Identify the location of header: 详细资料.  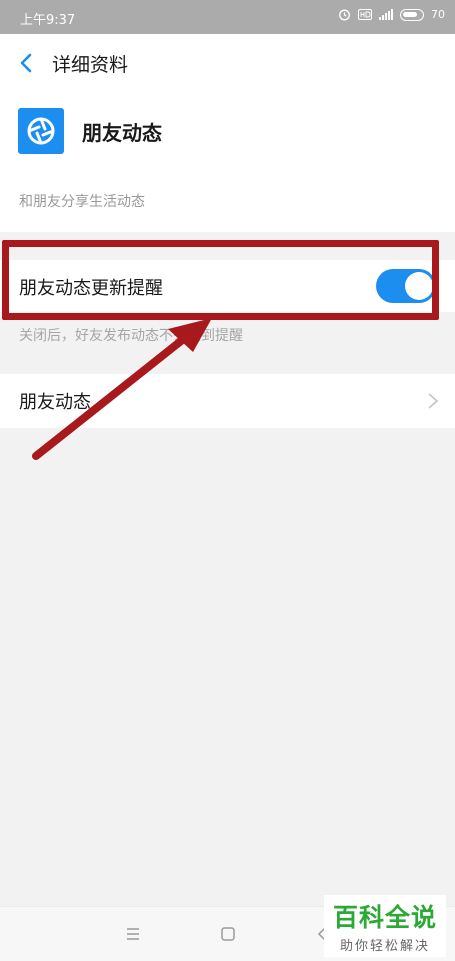
(227, 63).